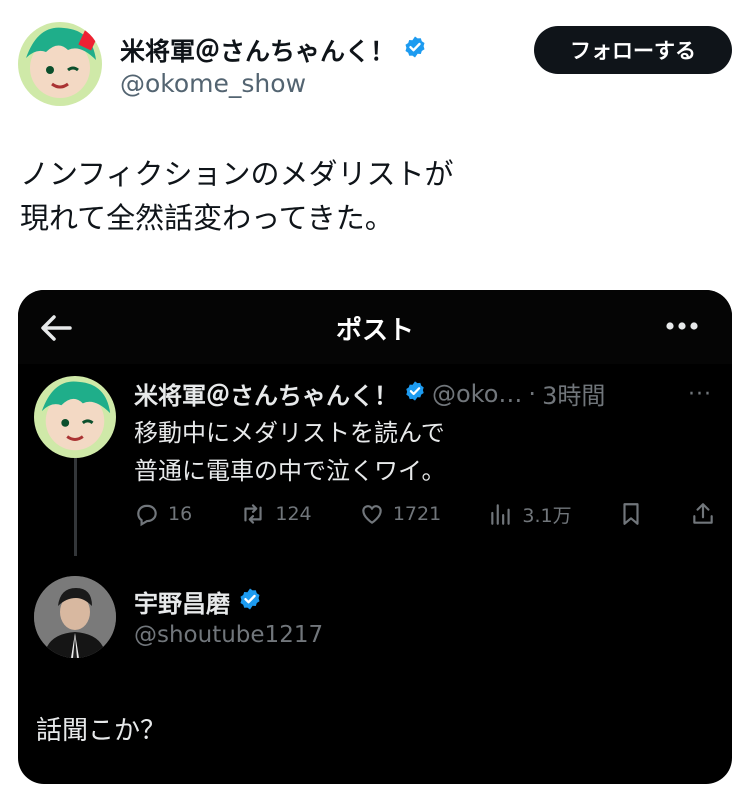 Image resolution: width=750 pixels, height=800 pixels. What do you see at coordinates (75, 617) in the screenshot?
I see `reply-author-avatar` at bounding box center [75, 617].